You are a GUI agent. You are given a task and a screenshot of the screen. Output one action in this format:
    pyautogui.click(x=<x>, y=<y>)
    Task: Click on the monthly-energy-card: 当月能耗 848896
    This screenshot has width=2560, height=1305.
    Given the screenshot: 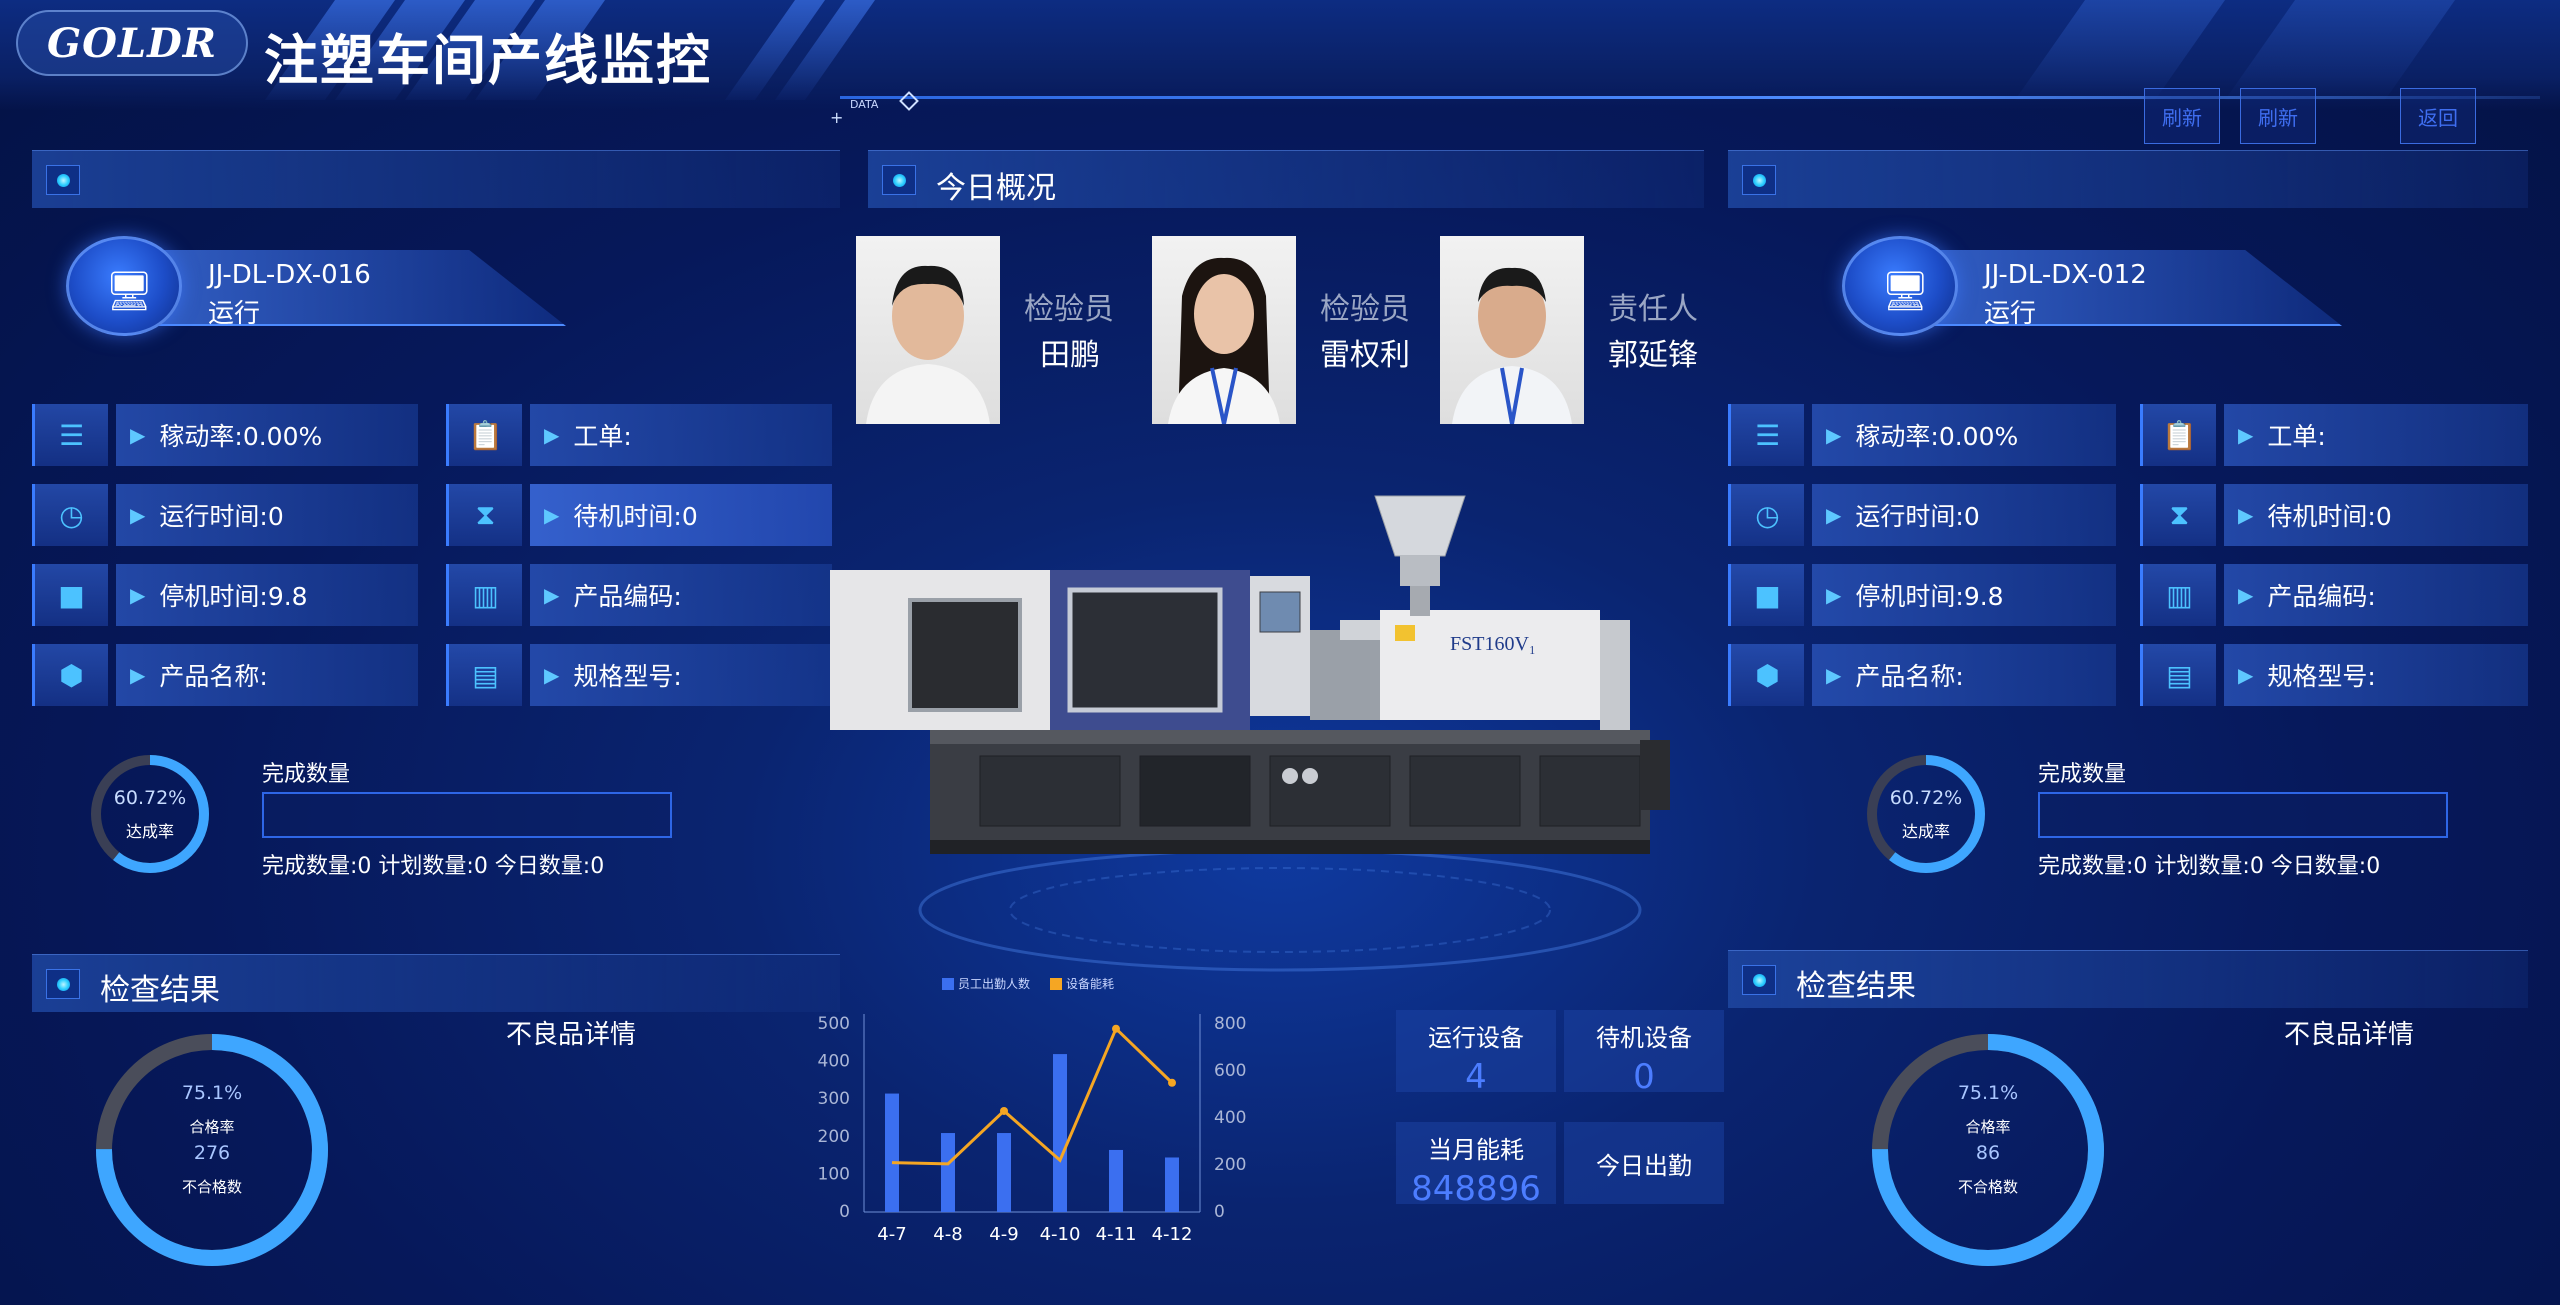 What is the action you would take?
    pyautogui.click(x=1476, y=1165)
    